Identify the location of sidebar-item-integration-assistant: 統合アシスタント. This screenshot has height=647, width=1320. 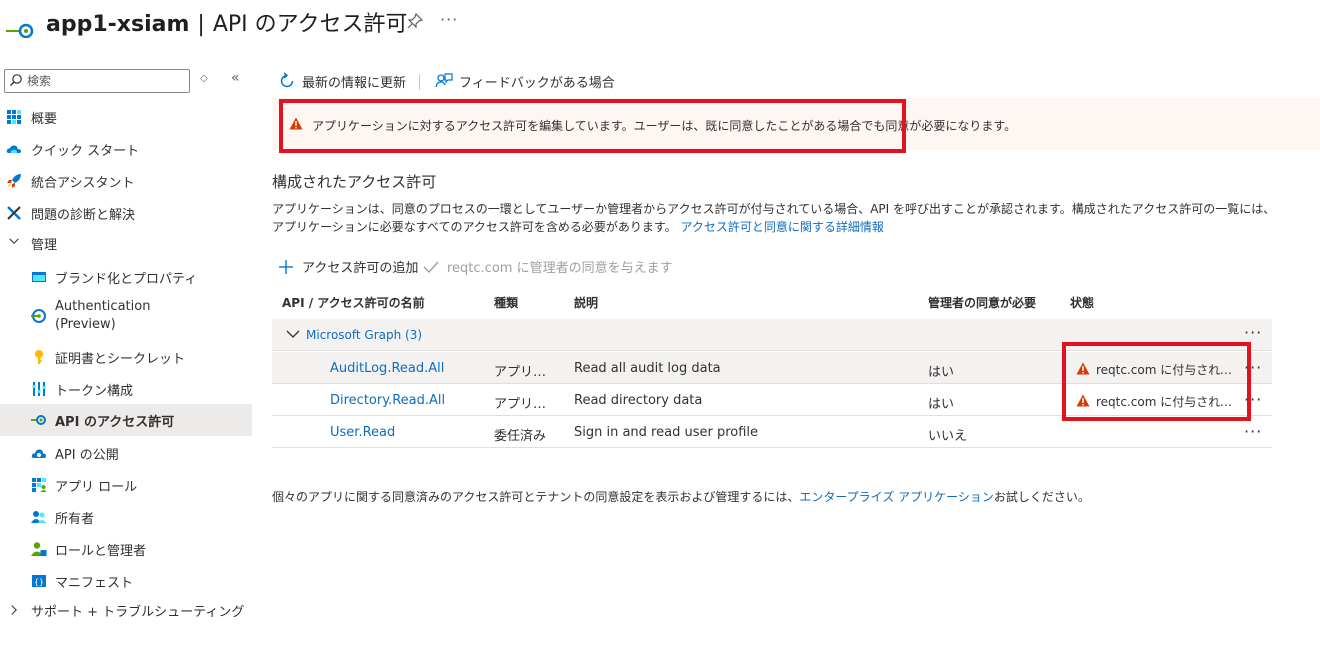
(126, 181).